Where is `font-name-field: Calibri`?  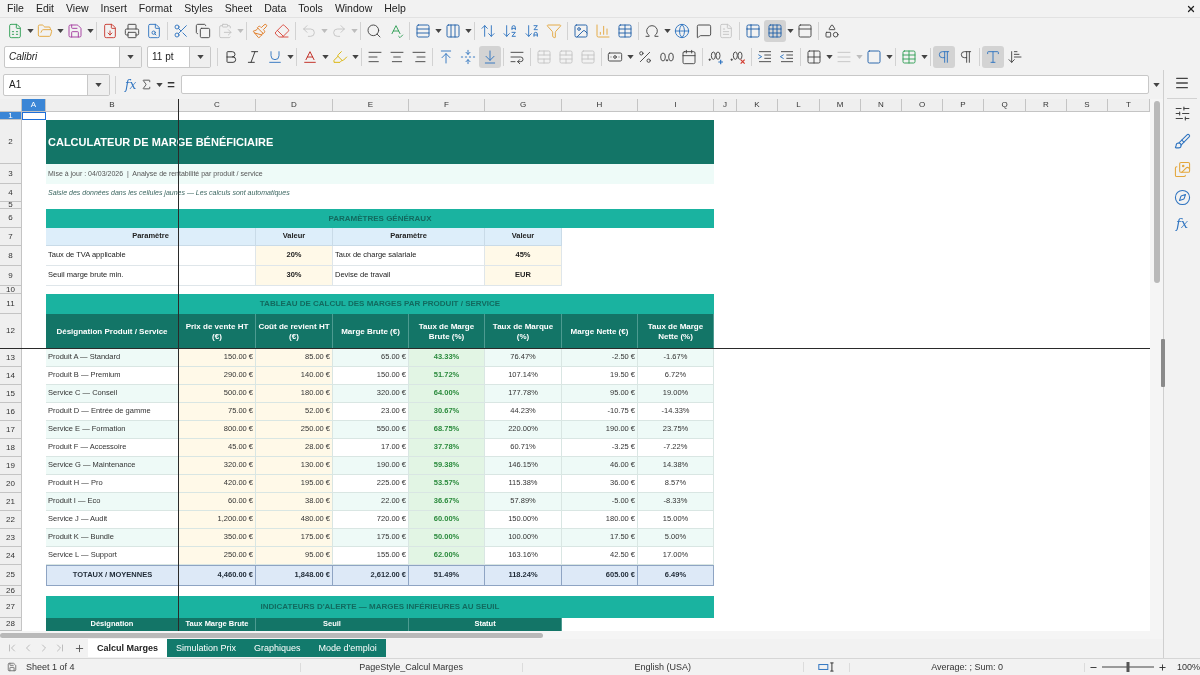
font-name-field: Calibri is located at coordinates (73, 56).